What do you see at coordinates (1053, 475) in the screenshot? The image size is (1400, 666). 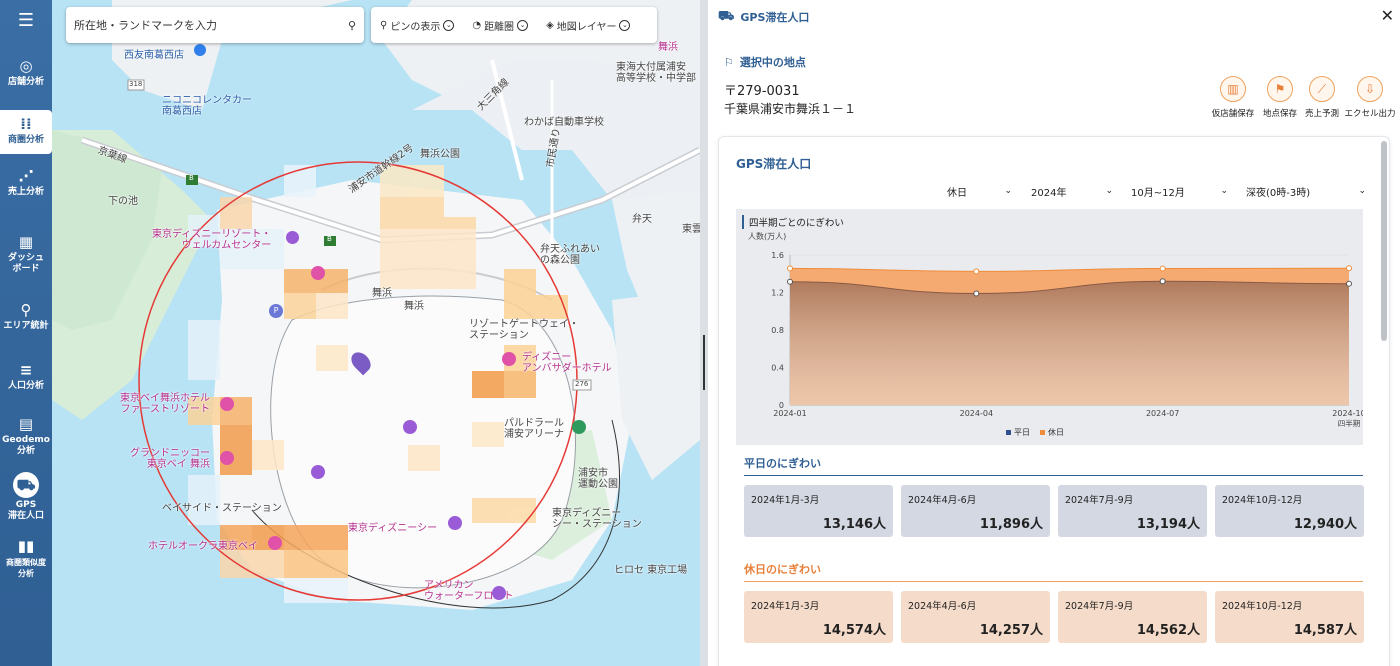 I see `divider` at bounding box center [1053, 475].